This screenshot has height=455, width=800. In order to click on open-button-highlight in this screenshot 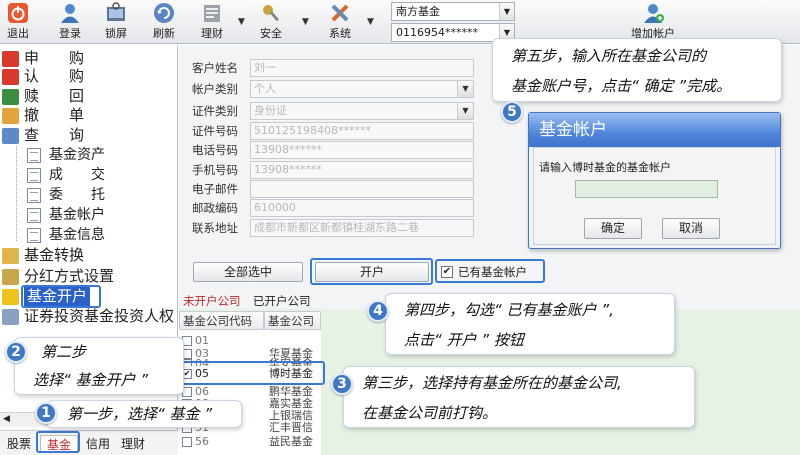, I will do `click(371, 271)`.